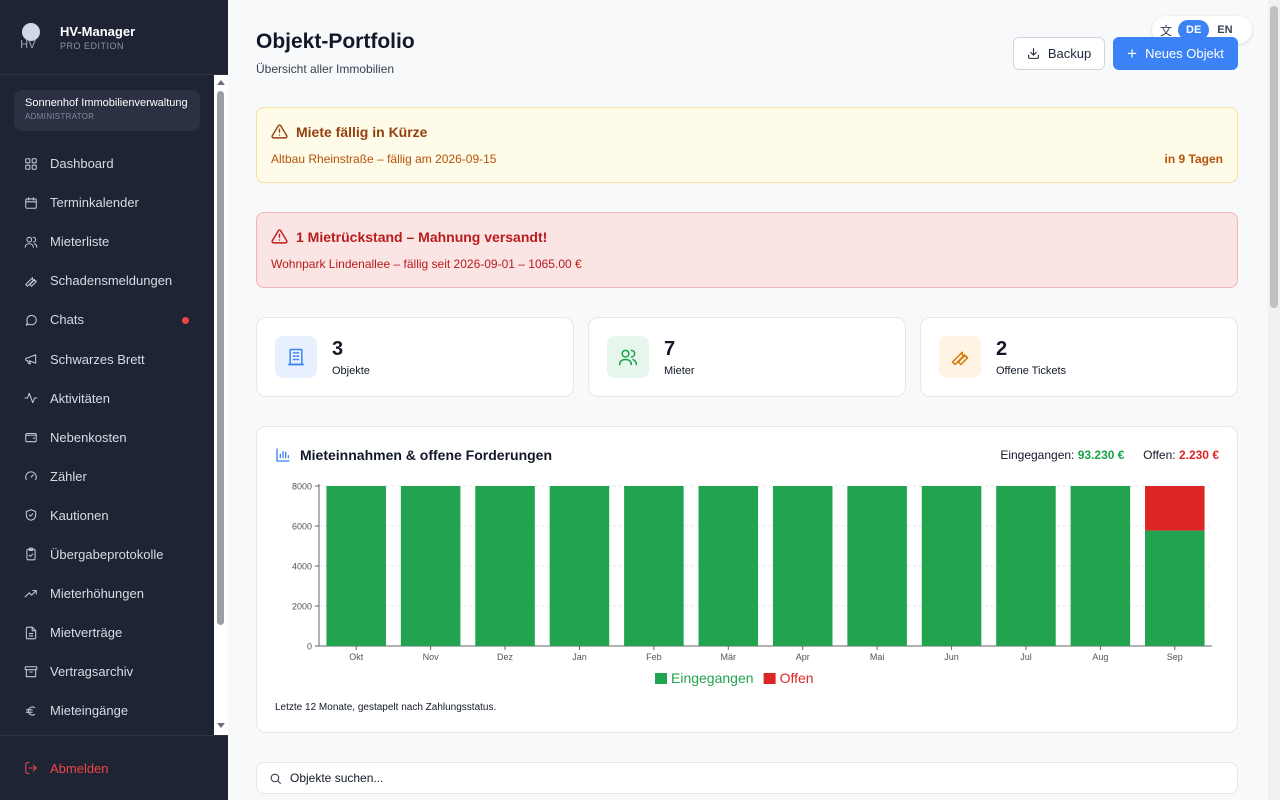 Image resolution: width=1280 pixels, height=800 pixels. What do you see at coordinates (1175, 657) in the screenshot?
I see `x-tick-label: Sep` at bounding box center [1175, 657].